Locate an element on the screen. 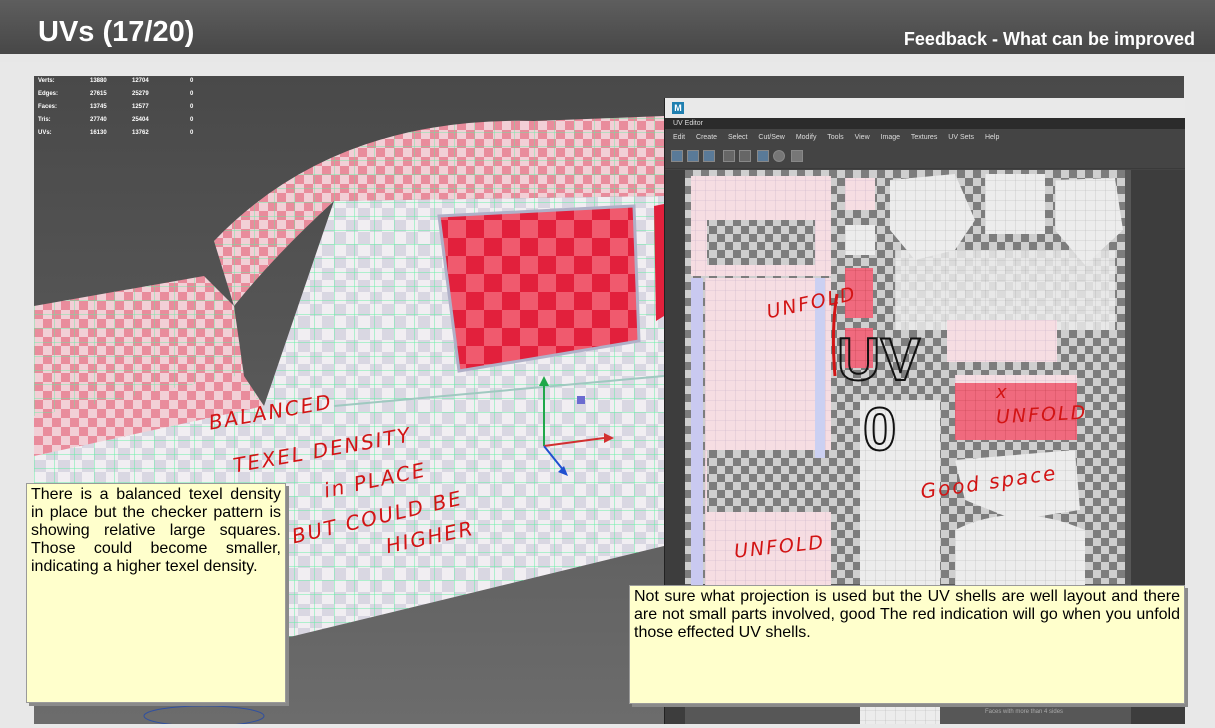 This screenshot has width=1215, height=728. menu-image: Image is located at coordinates (890, 137).